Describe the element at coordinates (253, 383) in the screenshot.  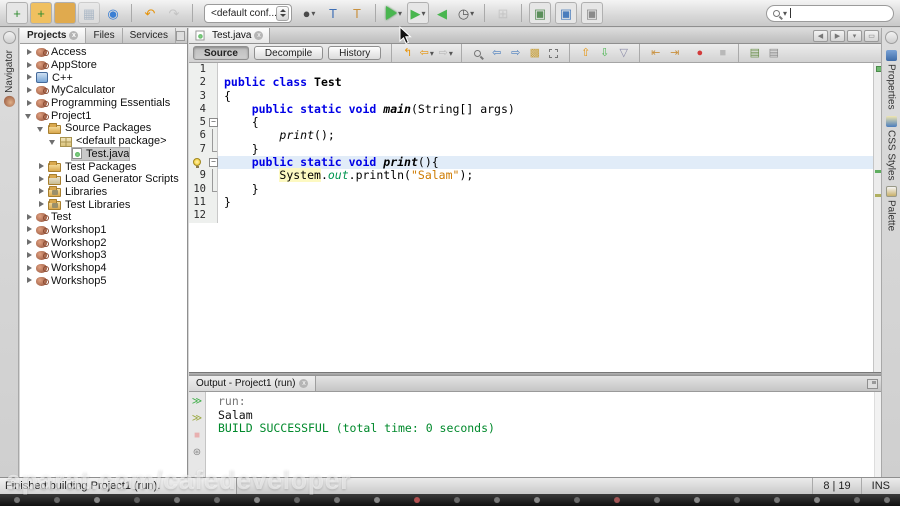
I see `output-tab: Output - Project1 (run) x` at that location.